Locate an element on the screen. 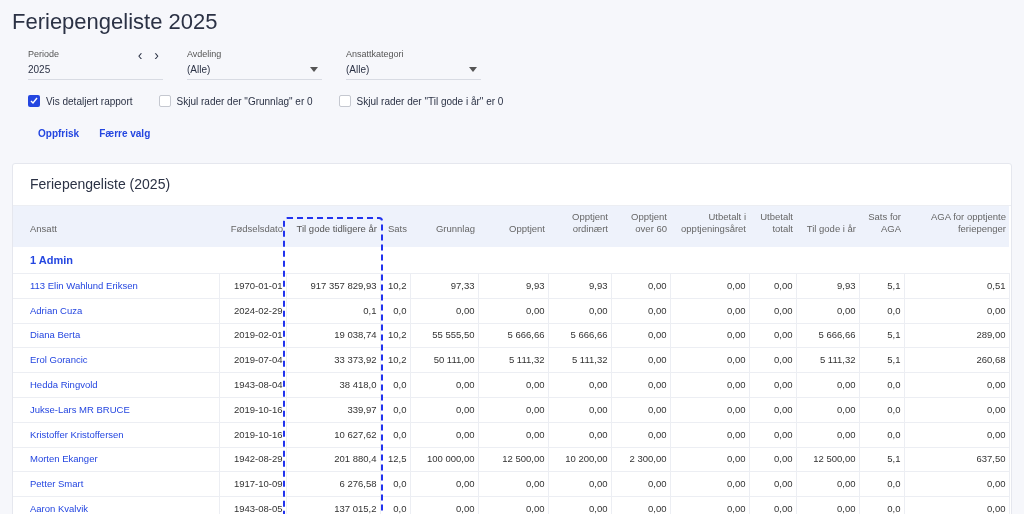 The image size is (1024, 514). dropdown-field: Avdeling (Alle) is located at coordinates (254, 64).